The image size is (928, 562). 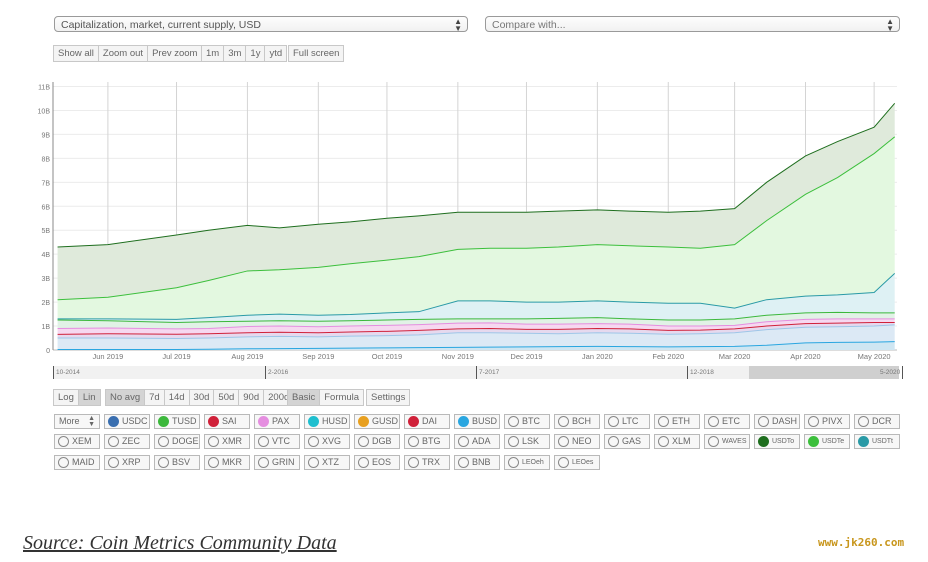 I want to click on asset-label: TUSD, so click(x=184, y=421).